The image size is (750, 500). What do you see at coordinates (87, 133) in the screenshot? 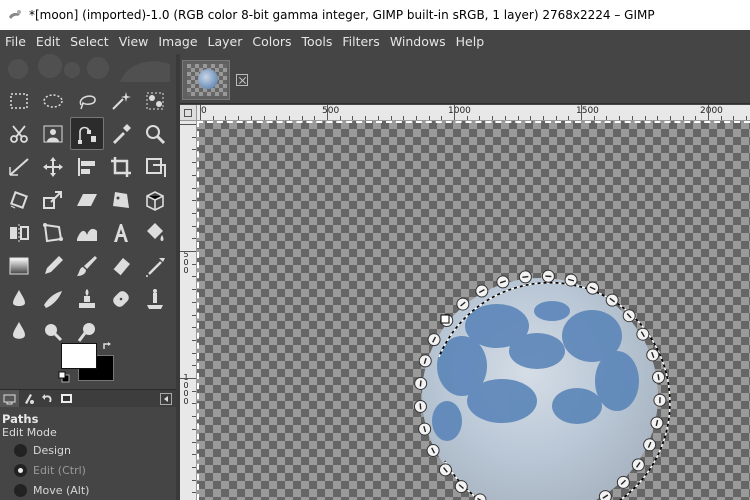
I see `paths-tool-tool` at bounding box center [87, 133].